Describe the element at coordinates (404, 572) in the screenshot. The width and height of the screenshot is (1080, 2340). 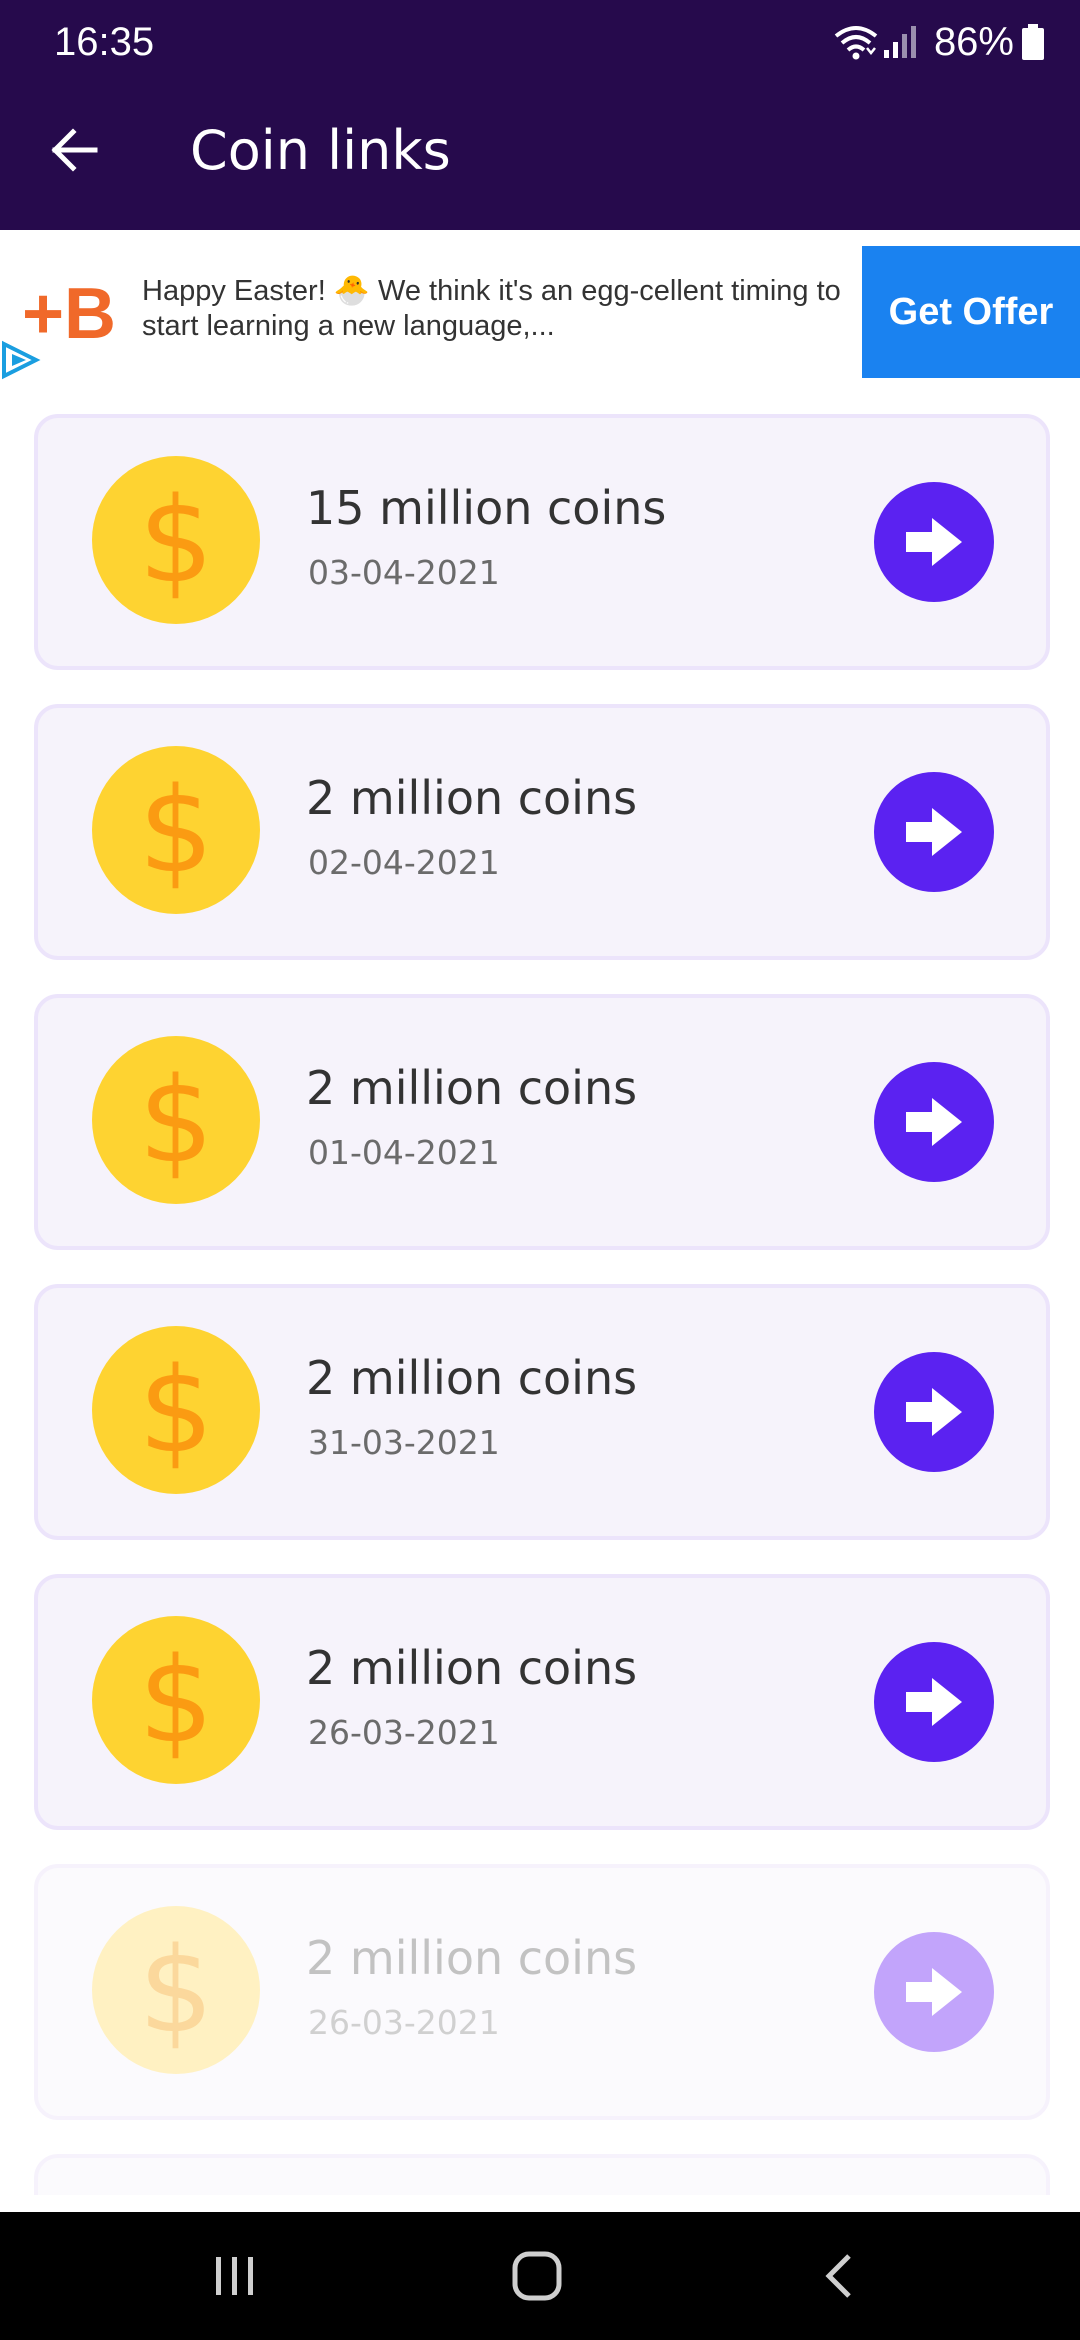
I see `item-date: 03-04-2021` at that location.